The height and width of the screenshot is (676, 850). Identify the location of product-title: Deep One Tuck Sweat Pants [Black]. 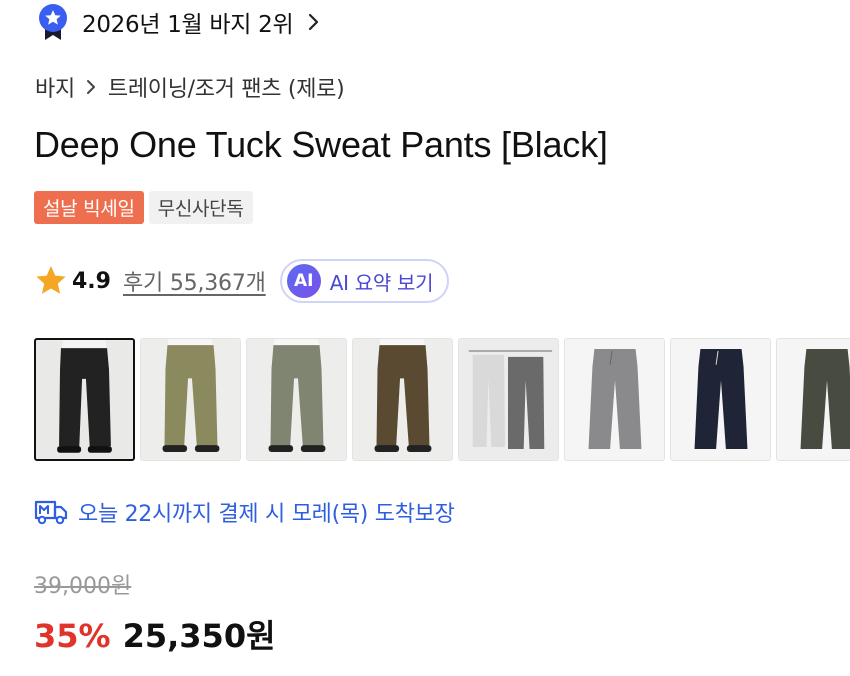
(321, 144).